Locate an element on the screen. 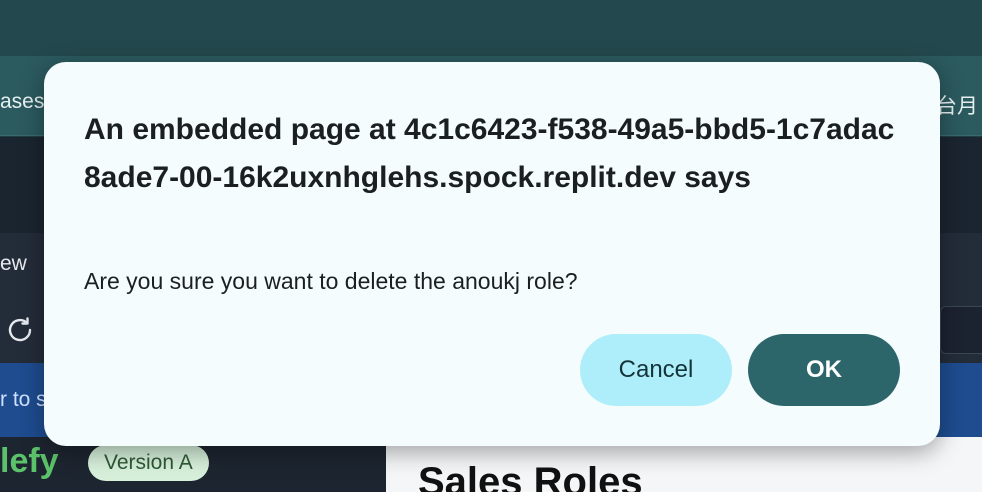 This screenshot has width=982, height=492. cancel-button: Cancel is located at coordinates (656, 370).